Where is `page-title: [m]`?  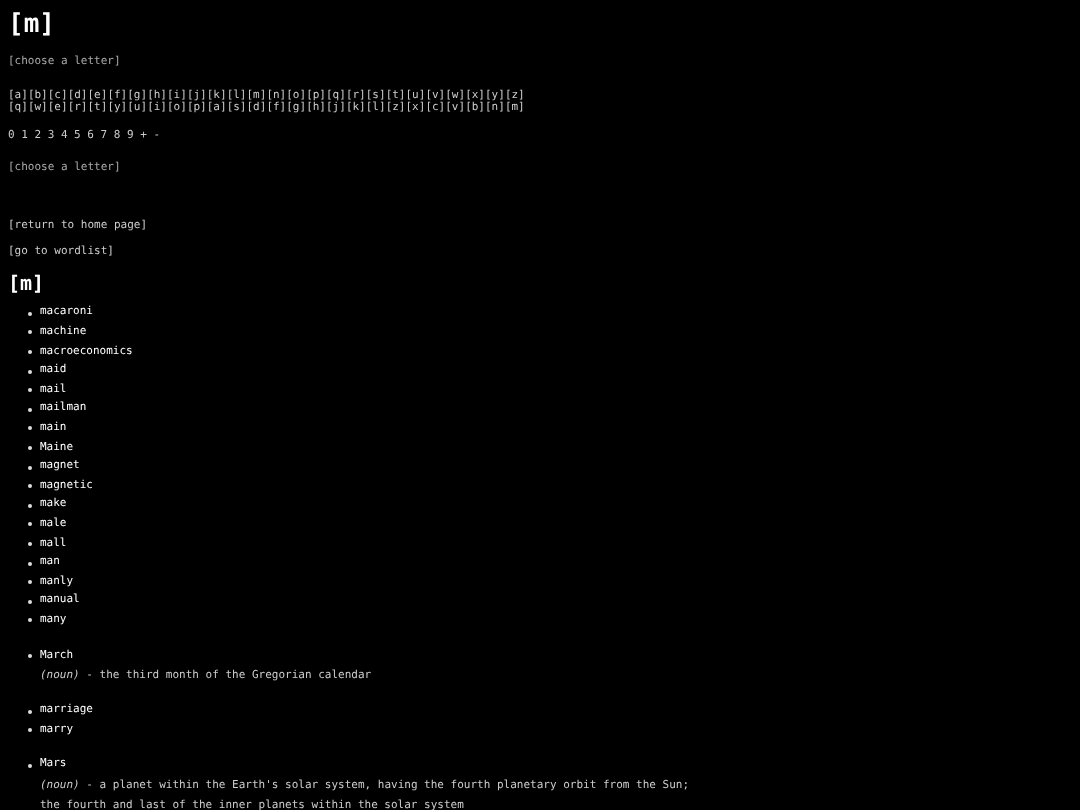 page-title: [m] is located at coordinates (31, 26).